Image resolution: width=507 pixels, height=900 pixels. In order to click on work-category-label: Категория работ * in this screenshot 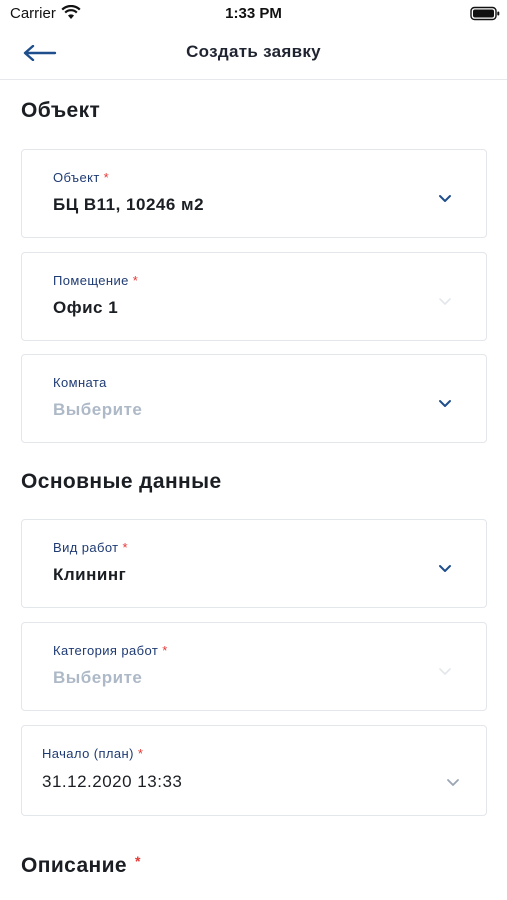, I will do `click(110, 650)`.